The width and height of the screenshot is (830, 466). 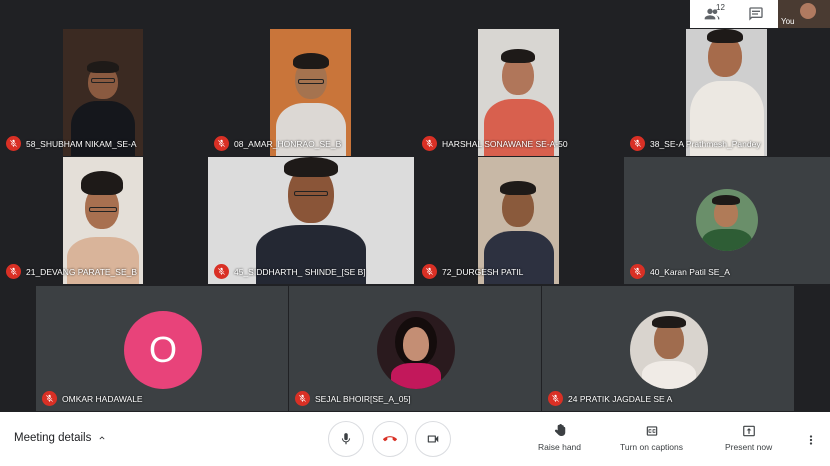 I want to click on people-count: 12, so click(x=720, y=7).